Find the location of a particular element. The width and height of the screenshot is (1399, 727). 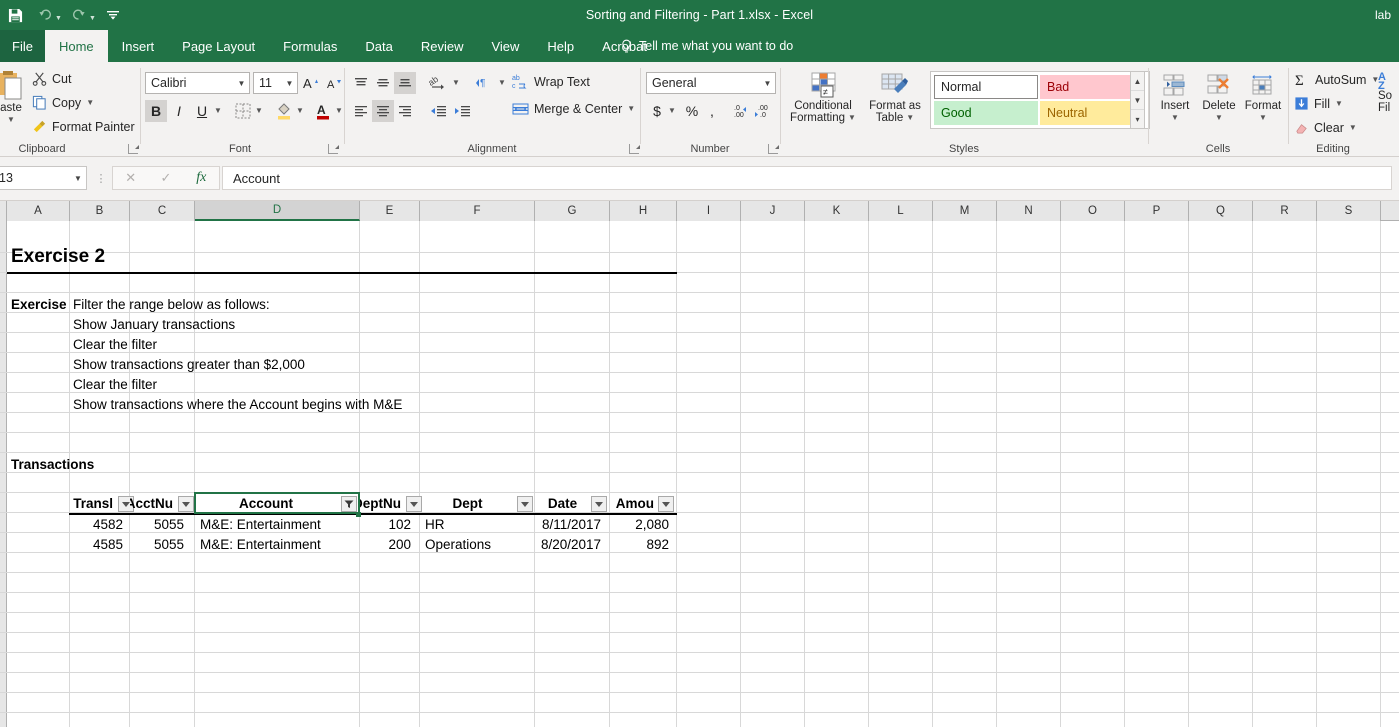

column-header-n: N is located at coordinates (1029, 211).